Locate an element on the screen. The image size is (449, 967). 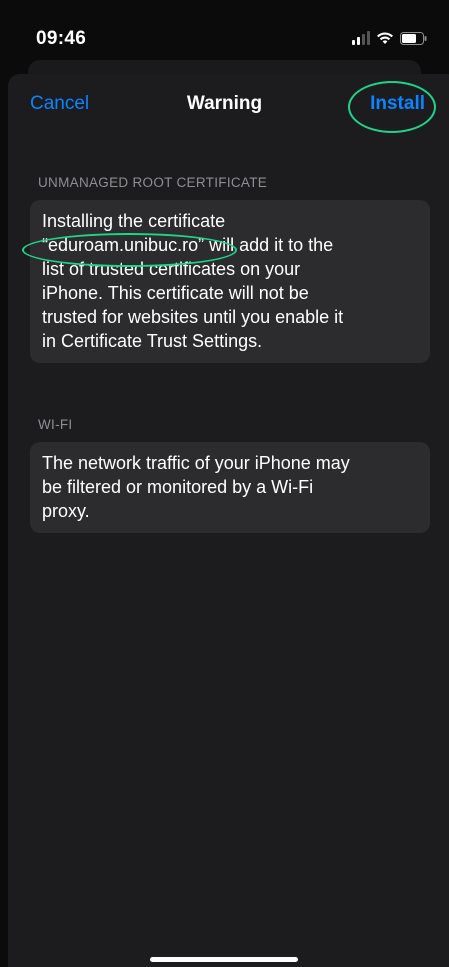
wifi-icon is located at coordinates (385, 38).